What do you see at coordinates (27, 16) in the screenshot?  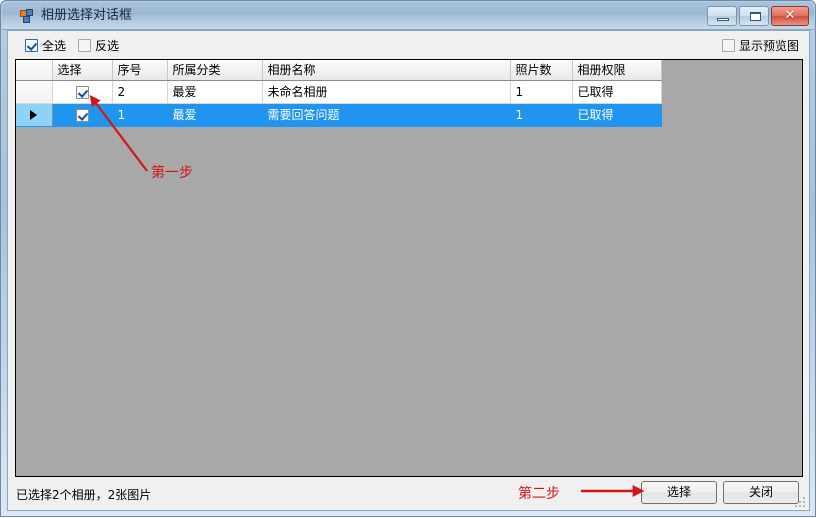 I see `form-icon` at bounding box center [27, 16].